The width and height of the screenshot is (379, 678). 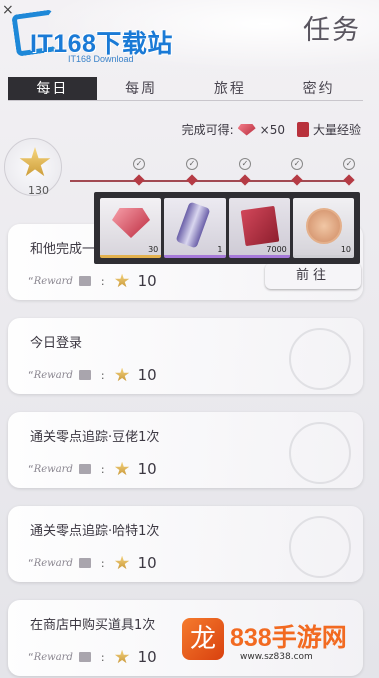 I want to click on task-title: 今日登录, so click(x=56, y=343).